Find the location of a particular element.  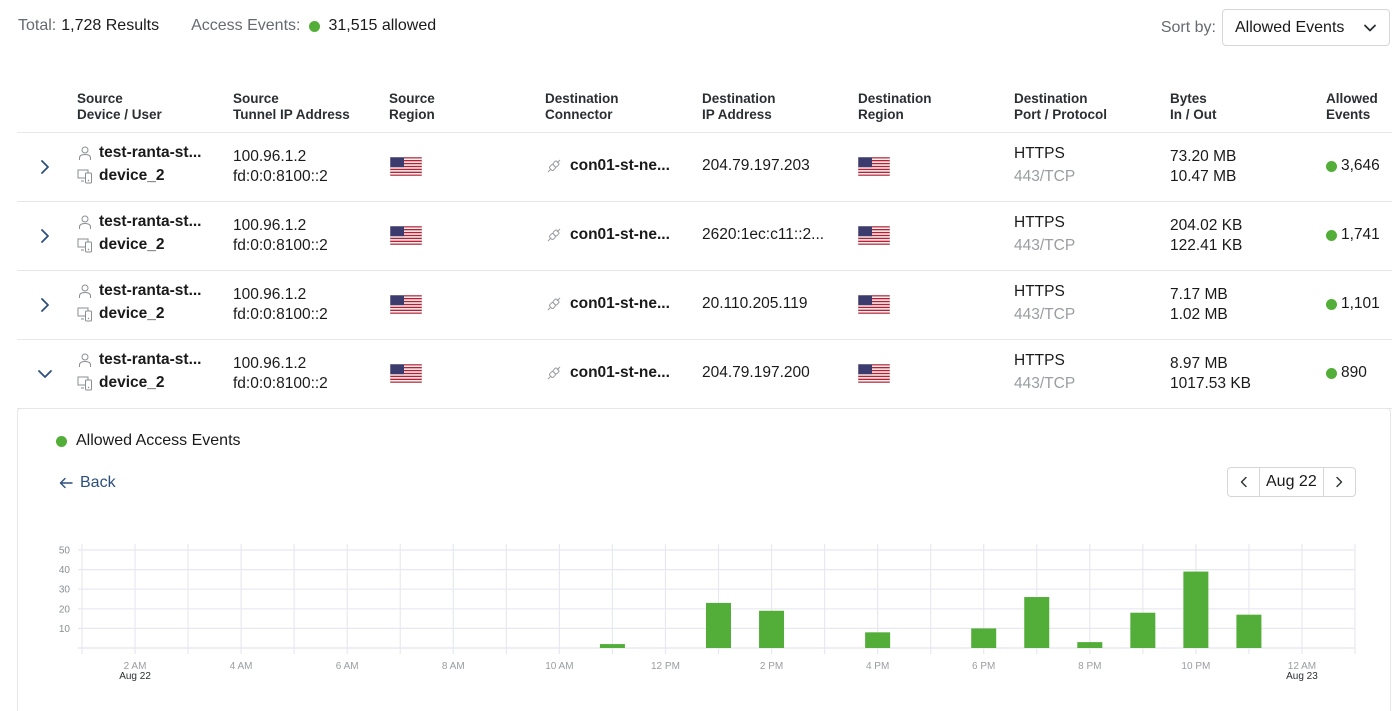

header-allowed-events: Allowed Events is located at coordinates (1352, 107).